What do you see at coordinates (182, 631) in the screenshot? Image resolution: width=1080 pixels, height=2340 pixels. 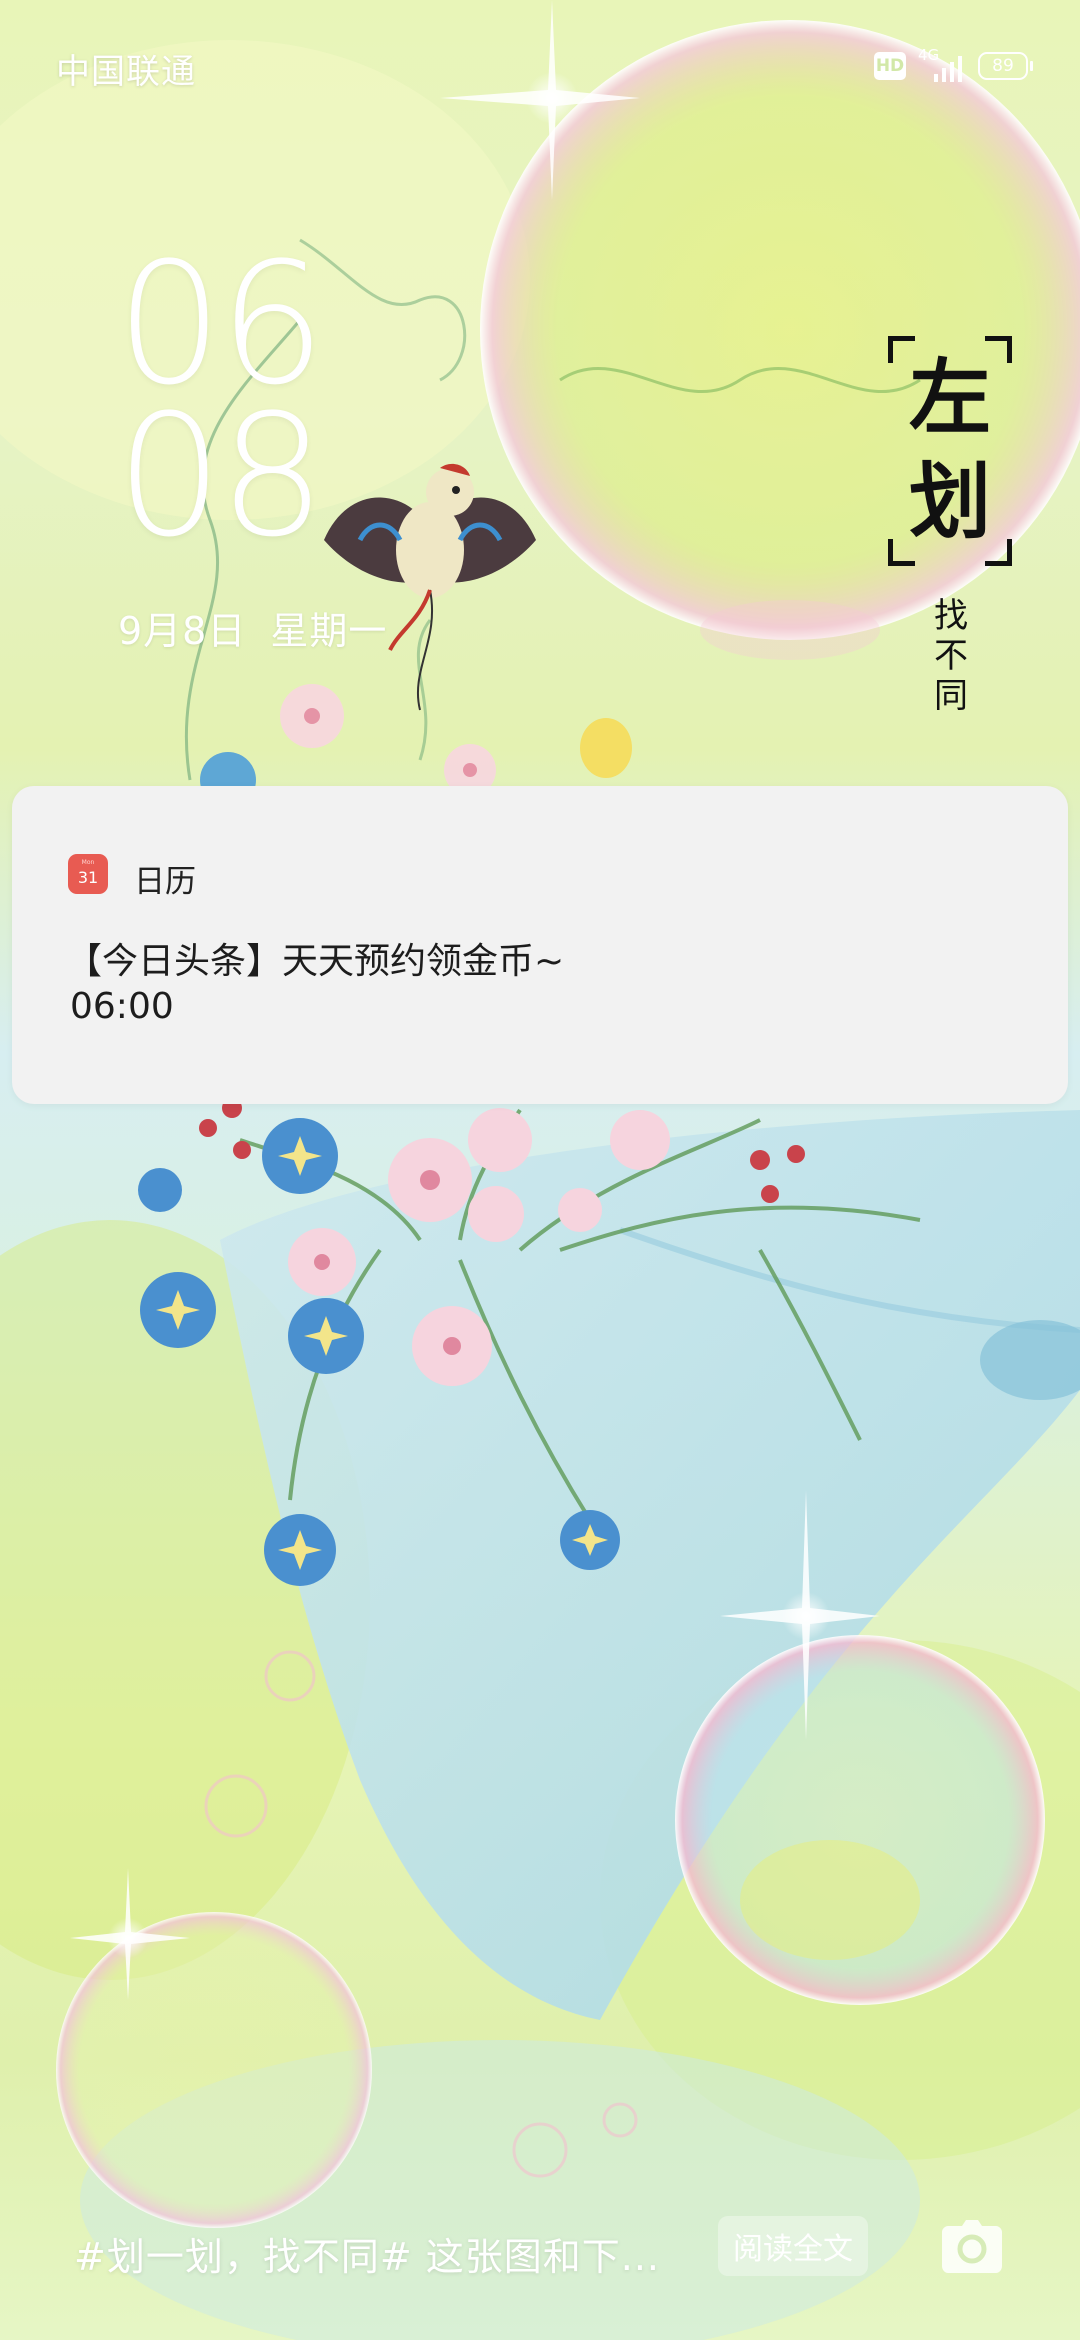 I see `date-text: 9月8日` at bounding box center [182, 631].